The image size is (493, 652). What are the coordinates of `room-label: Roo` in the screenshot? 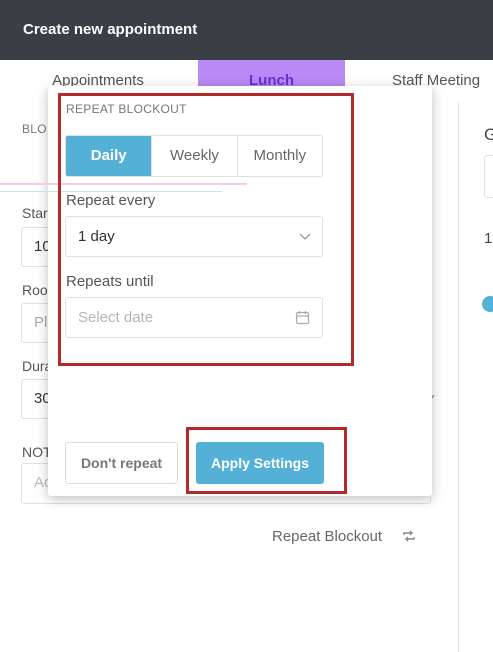 It's located at (35, 290).